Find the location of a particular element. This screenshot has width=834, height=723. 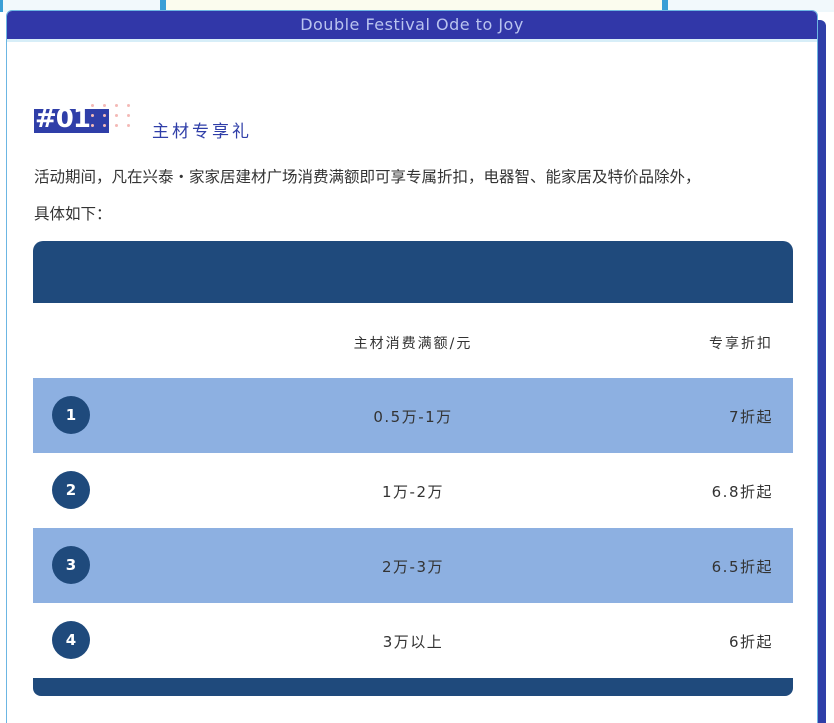

row-number-badge: 3 is located at coordinates (71, 565).